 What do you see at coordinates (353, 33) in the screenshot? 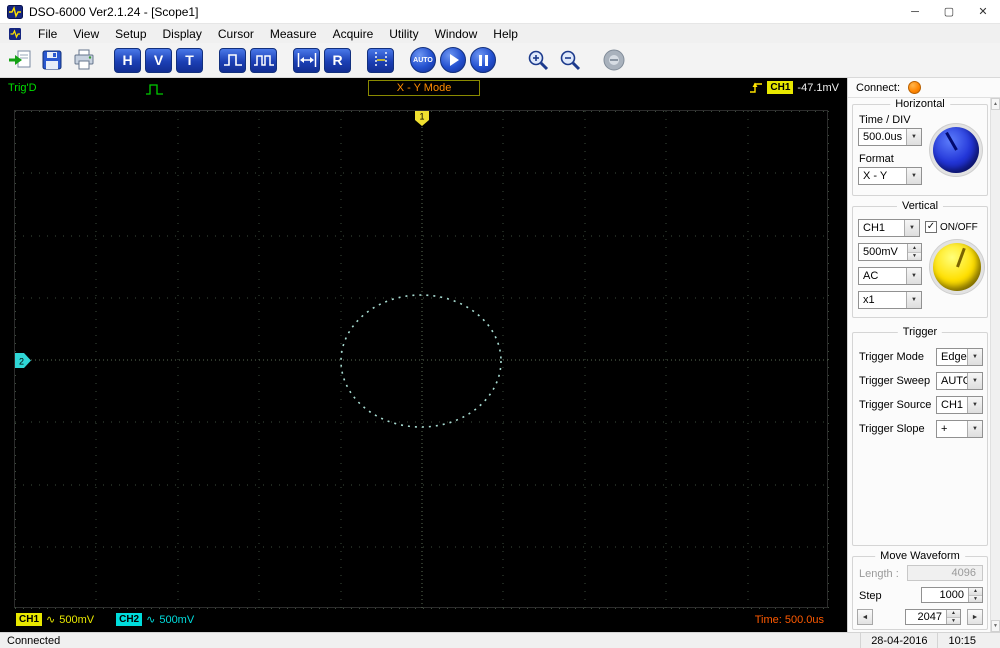
I see `menu-acquire: Acquire` at bounding box center [353, 33].